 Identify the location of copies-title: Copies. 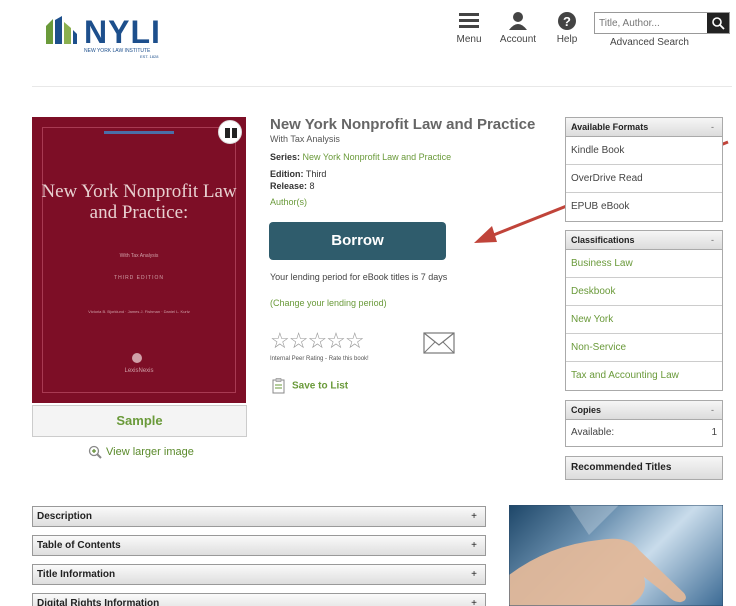
(586, 410).